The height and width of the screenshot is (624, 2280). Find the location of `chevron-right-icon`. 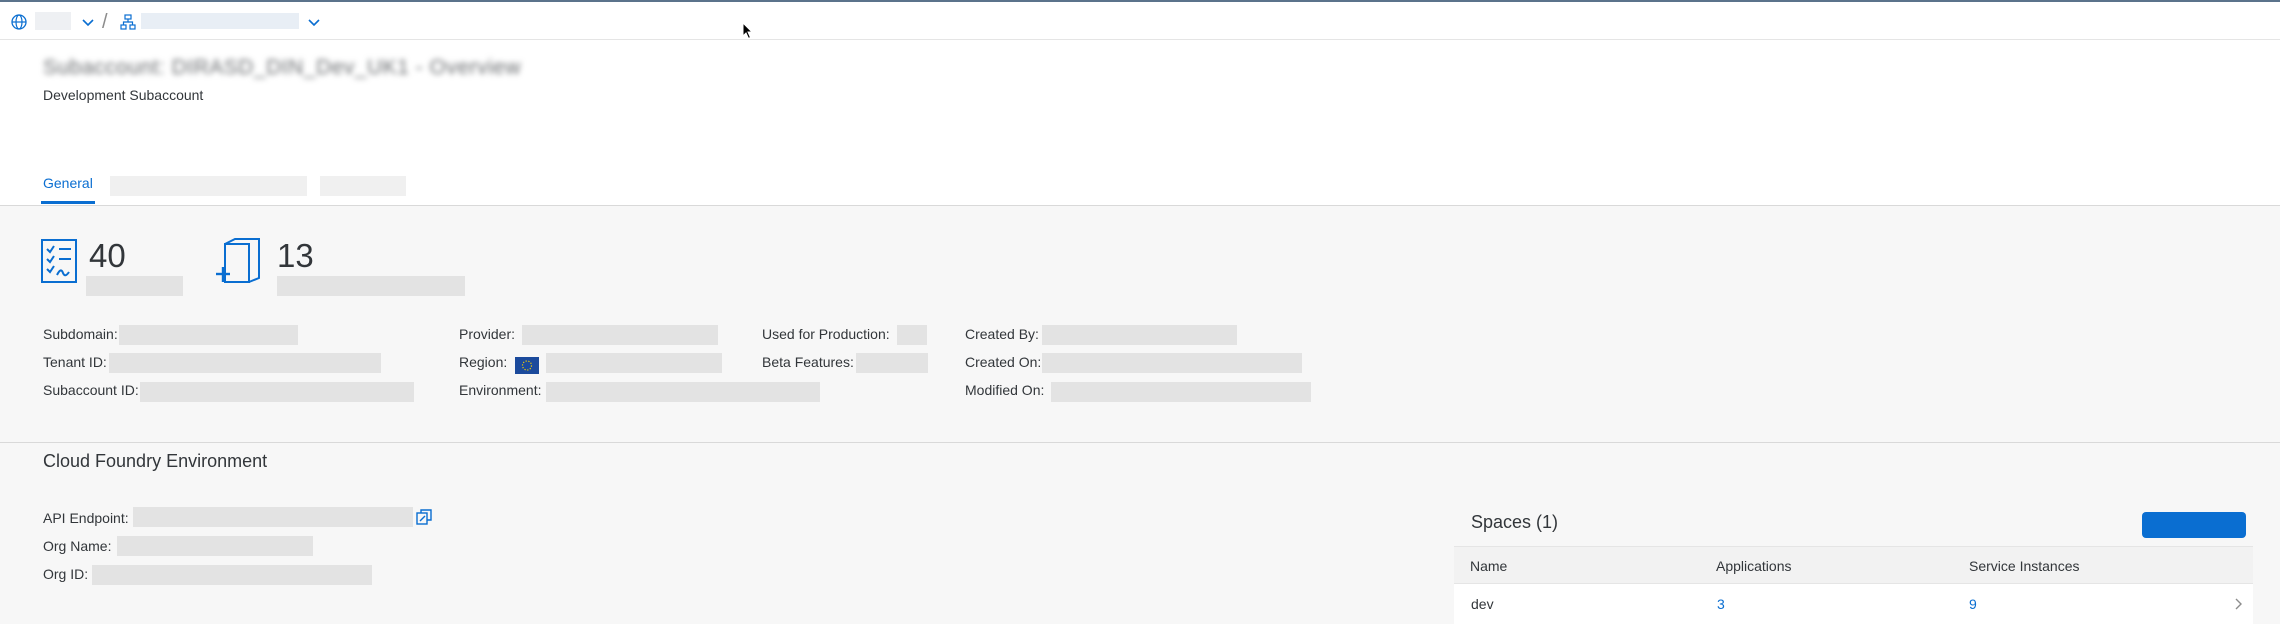

chevron-right-icon is located at coordinates (2238, 604).